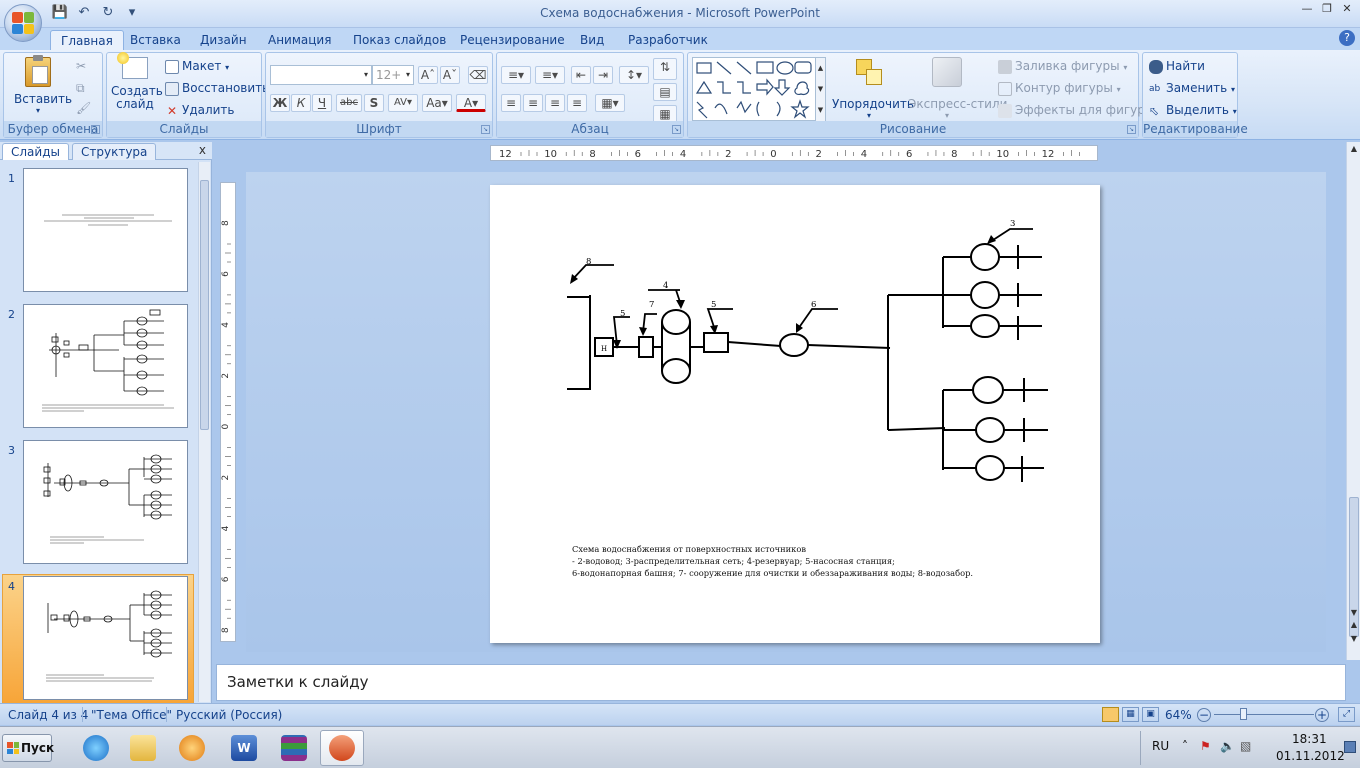 This screenshot has width=1360, height=768. I want to click on panel-scroll-thumb, so click(204, 305).